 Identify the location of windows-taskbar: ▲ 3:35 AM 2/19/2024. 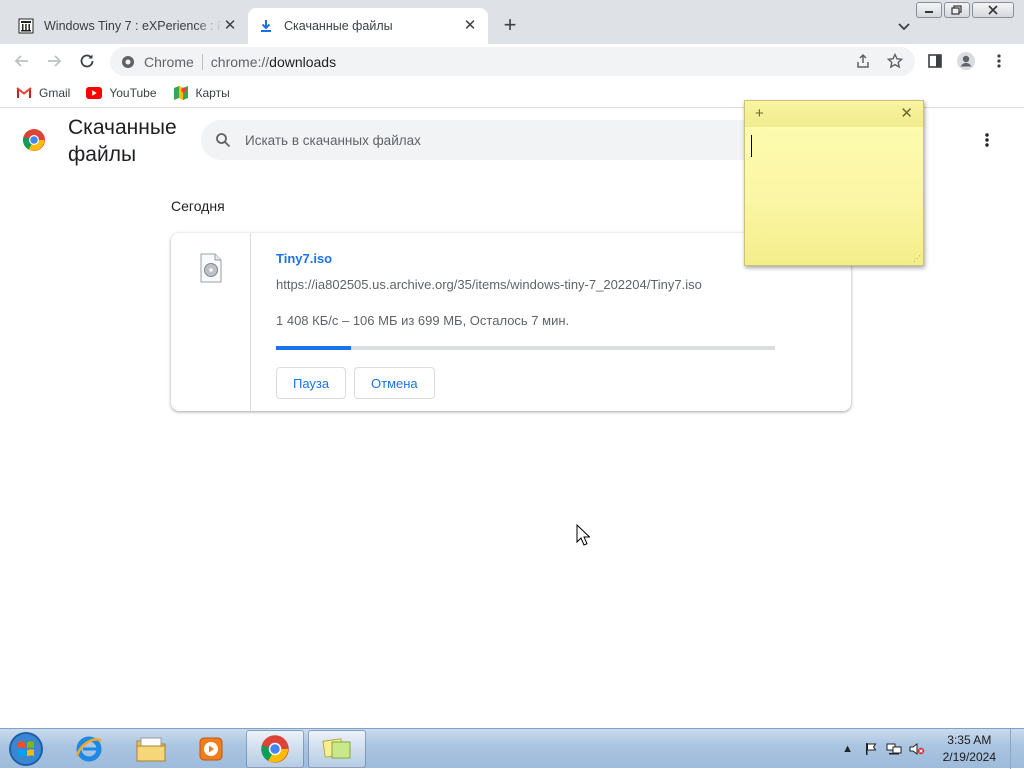
(512, 748).